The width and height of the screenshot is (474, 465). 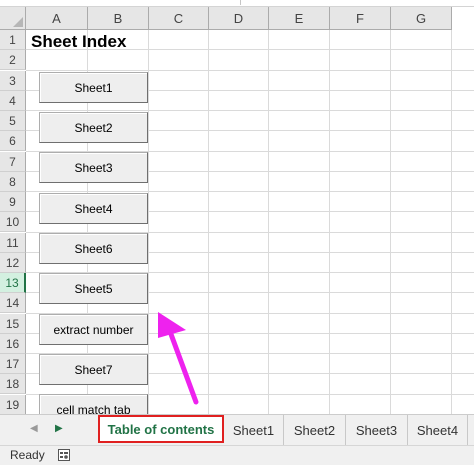 I want to click on tab-sheet4: Sheet4, so click(x=438, y=430).